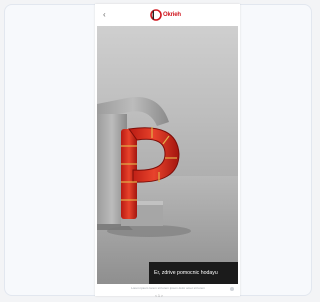 This screenshot has height=302, width=320. I want to click on hero-caption: Er, zdrive pomocnic hodayu, so click(193, 273).